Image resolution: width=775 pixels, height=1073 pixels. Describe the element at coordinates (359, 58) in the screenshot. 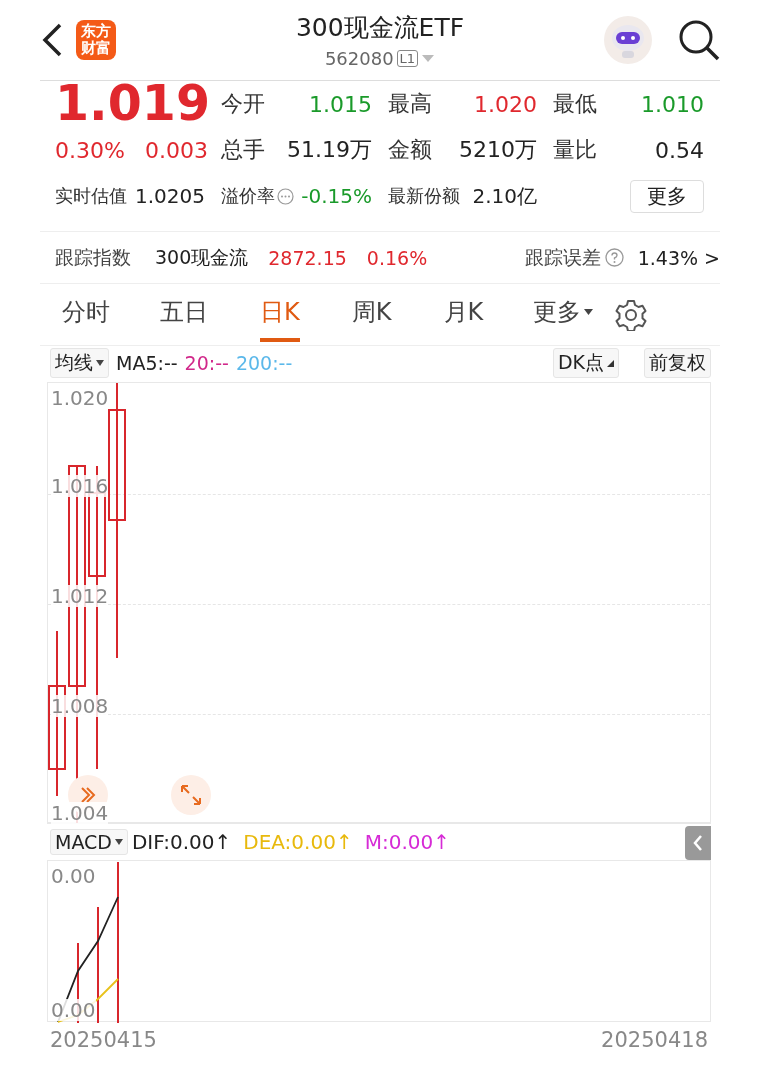

I see `fund-code: 562080` at that location.